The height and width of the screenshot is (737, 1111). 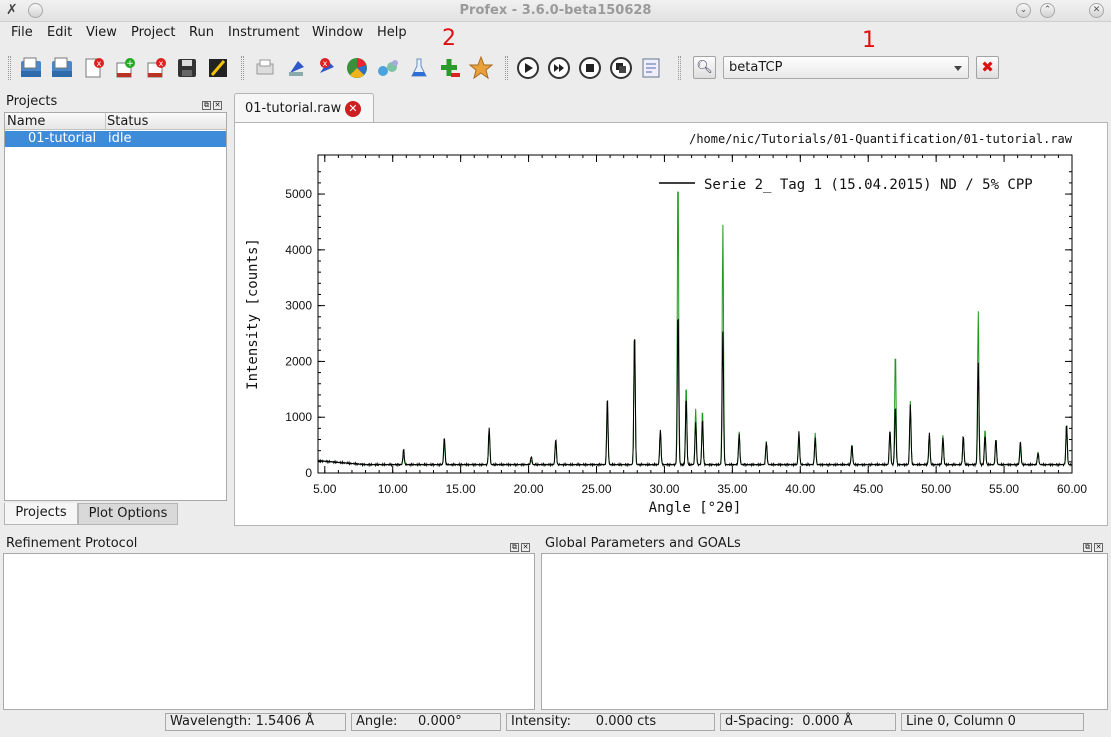 I want to click on document-tab-label: 01-tutorial.raw, so click(x=293, y=108).